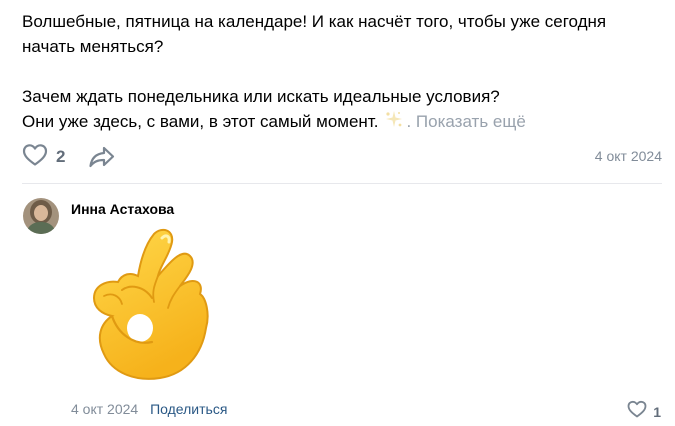  What do you see at coordinates (93, 46) in the screenshot?
I see `post-line: начать меняться?` at bounding box center [93, 46].